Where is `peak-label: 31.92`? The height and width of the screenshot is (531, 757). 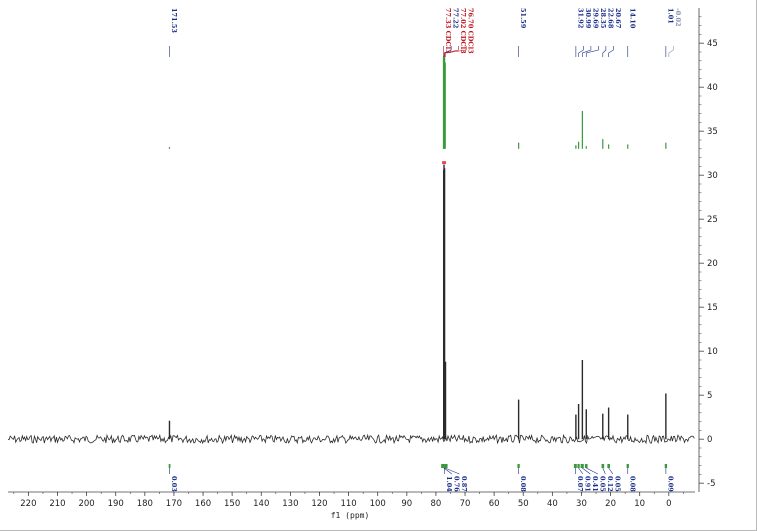 peak-label: 31.92 is located at coordinates (580, 18).